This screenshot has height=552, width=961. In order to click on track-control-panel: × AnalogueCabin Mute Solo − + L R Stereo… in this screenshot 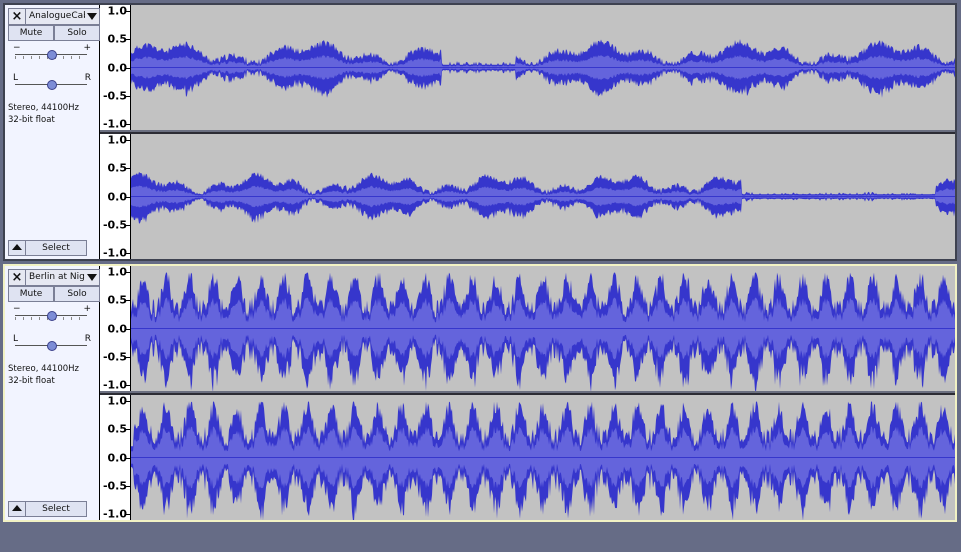, I will do `click(52, 132)`.